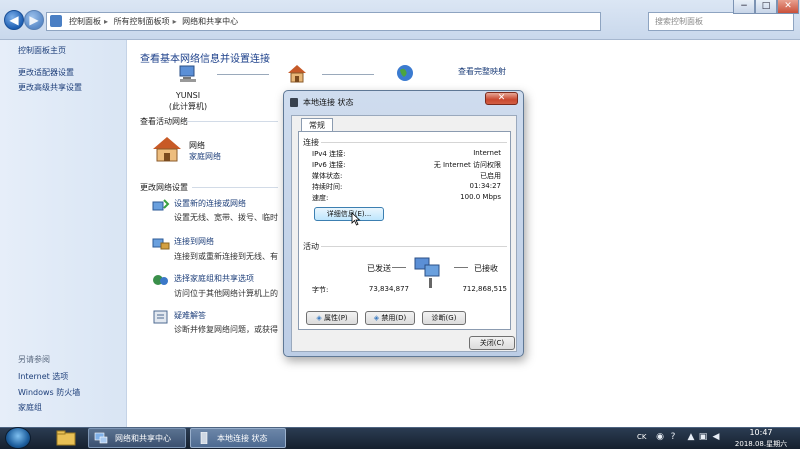 Image resolution: width=800 pixels, height=449 pixels. I want to click on minimize-button: −, so click(744, 7).